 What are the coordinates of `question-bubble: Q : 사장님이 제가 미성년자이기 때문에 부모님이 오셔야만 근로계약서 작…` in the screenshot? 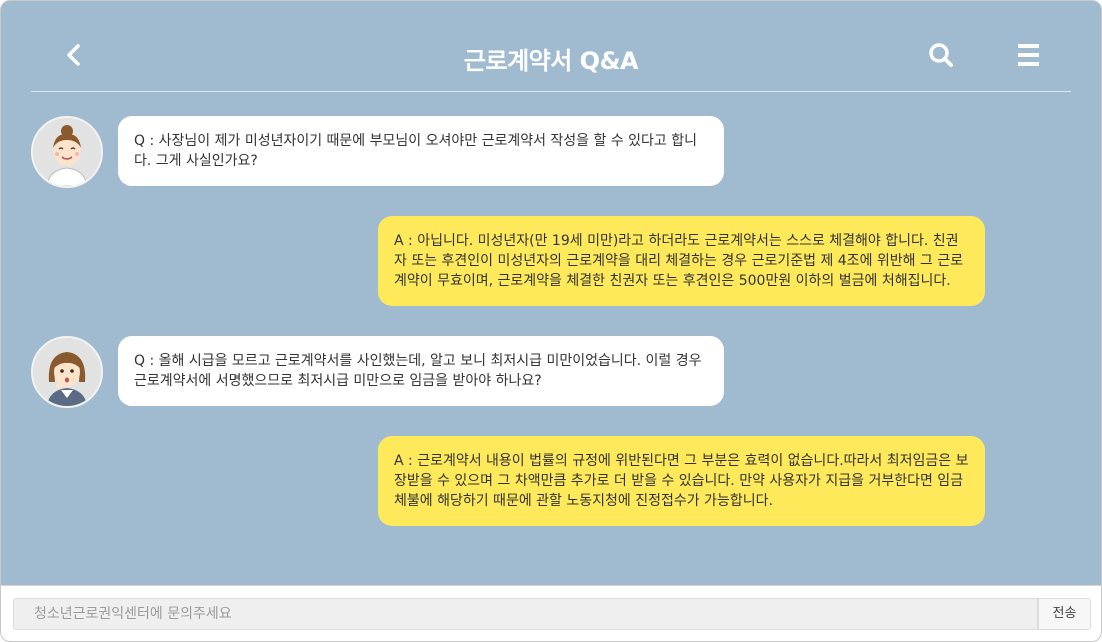 It's located at (421, 151).